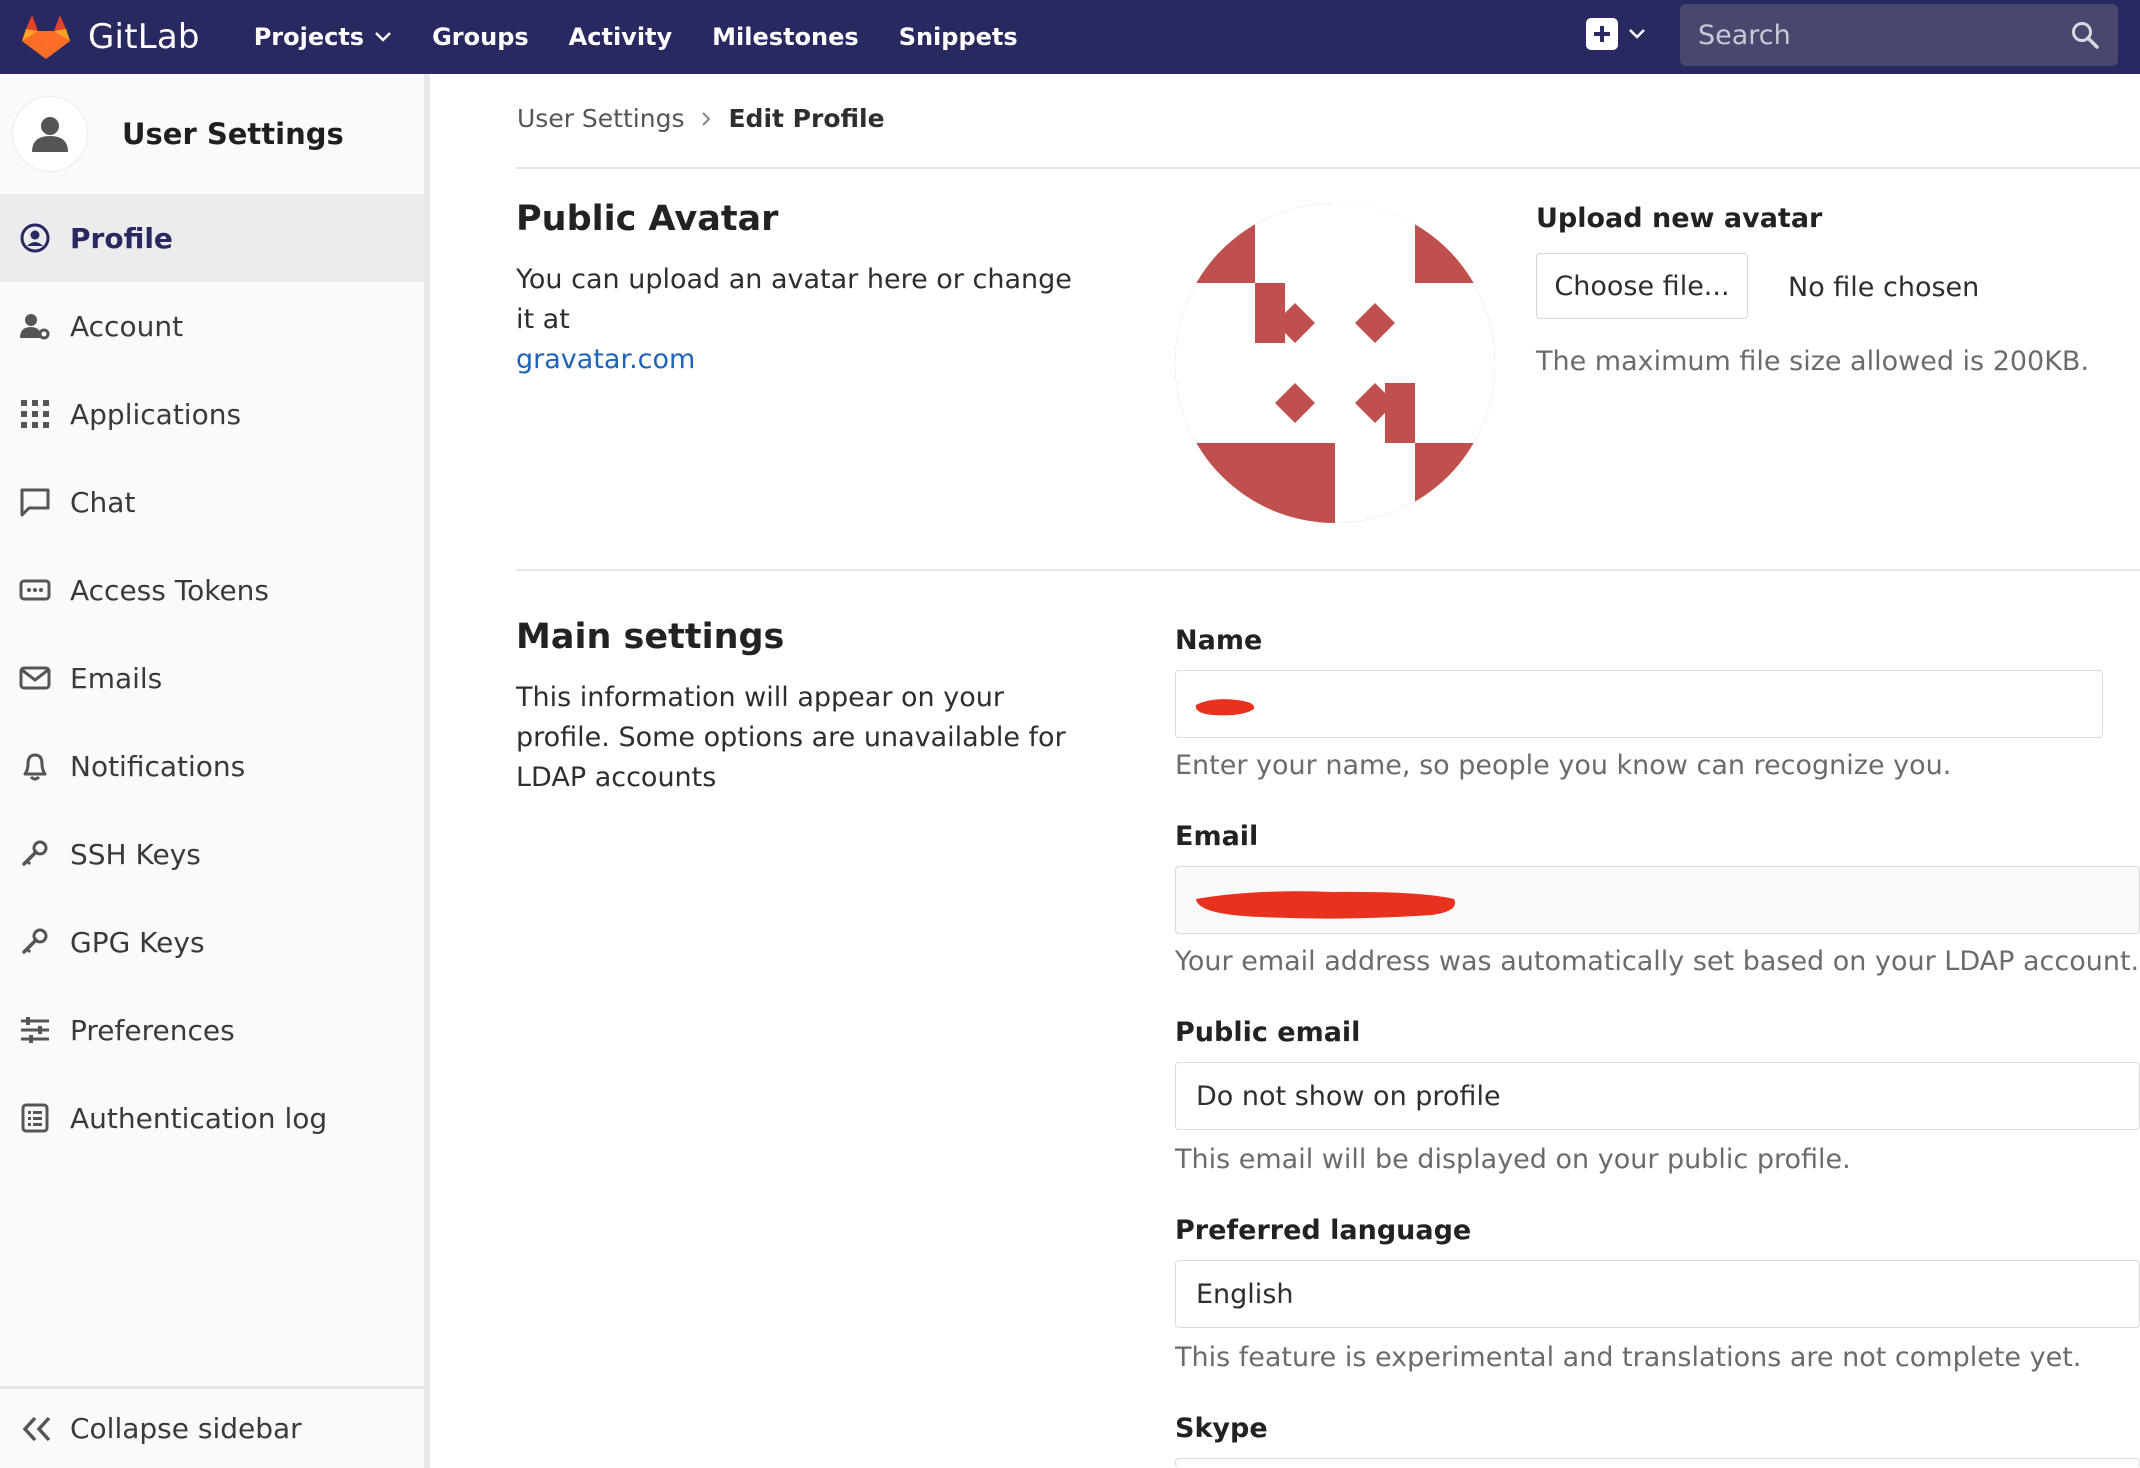  Describe the element at coordinates (35, 1118) in the screenshot. I see `log-icon` at that location.